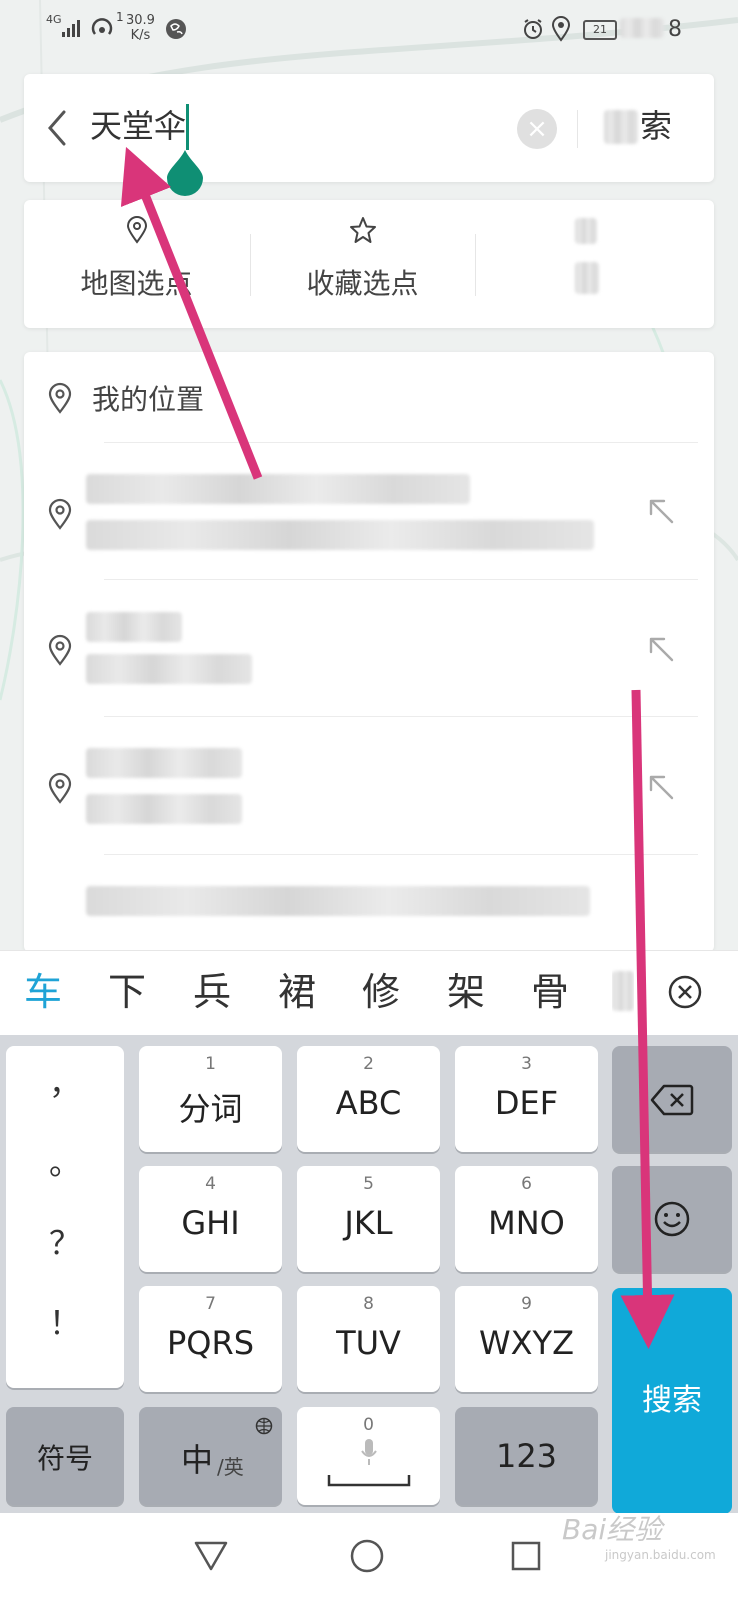  Describe the element at coordinates (381, 992) in the screenshot. I see `candidate-word: 修` at that location.